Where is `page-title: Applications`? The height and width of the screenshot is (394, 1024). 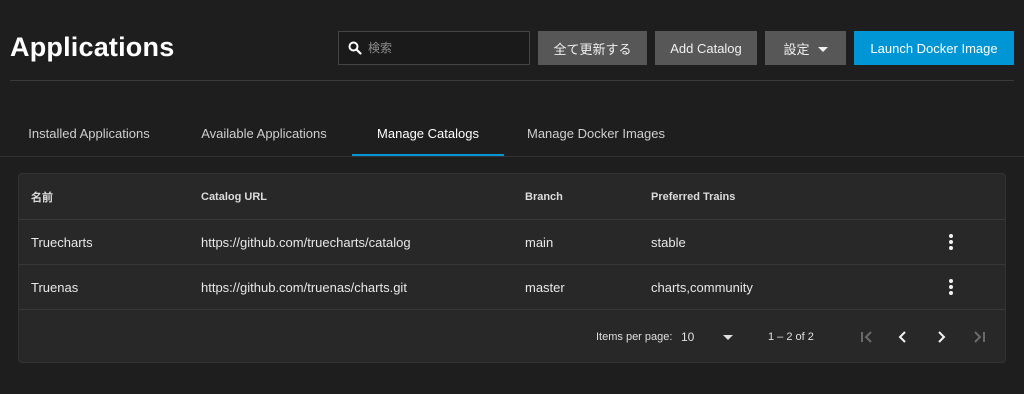
page-title: Applications is located at coordinates (92, 47).